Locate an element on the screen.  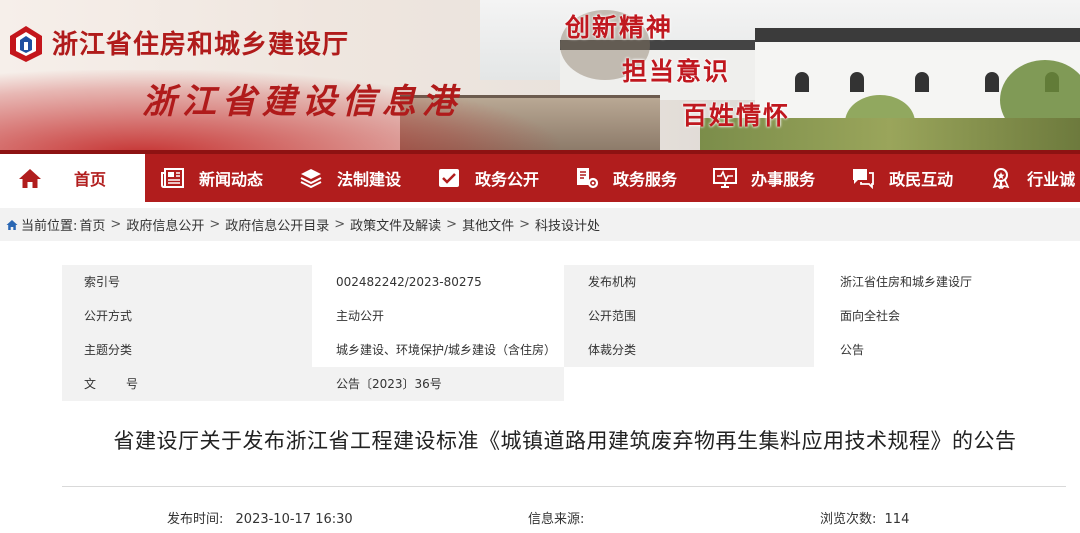
ministry-logo-icon is located at coordinates (26, 44).